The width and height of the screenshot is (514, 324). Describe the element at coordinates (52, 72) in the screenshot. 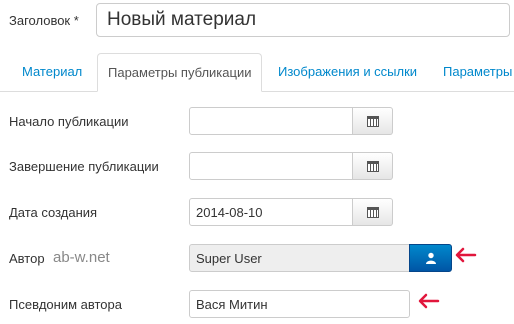

I see `tab-material: Материал` at that location.